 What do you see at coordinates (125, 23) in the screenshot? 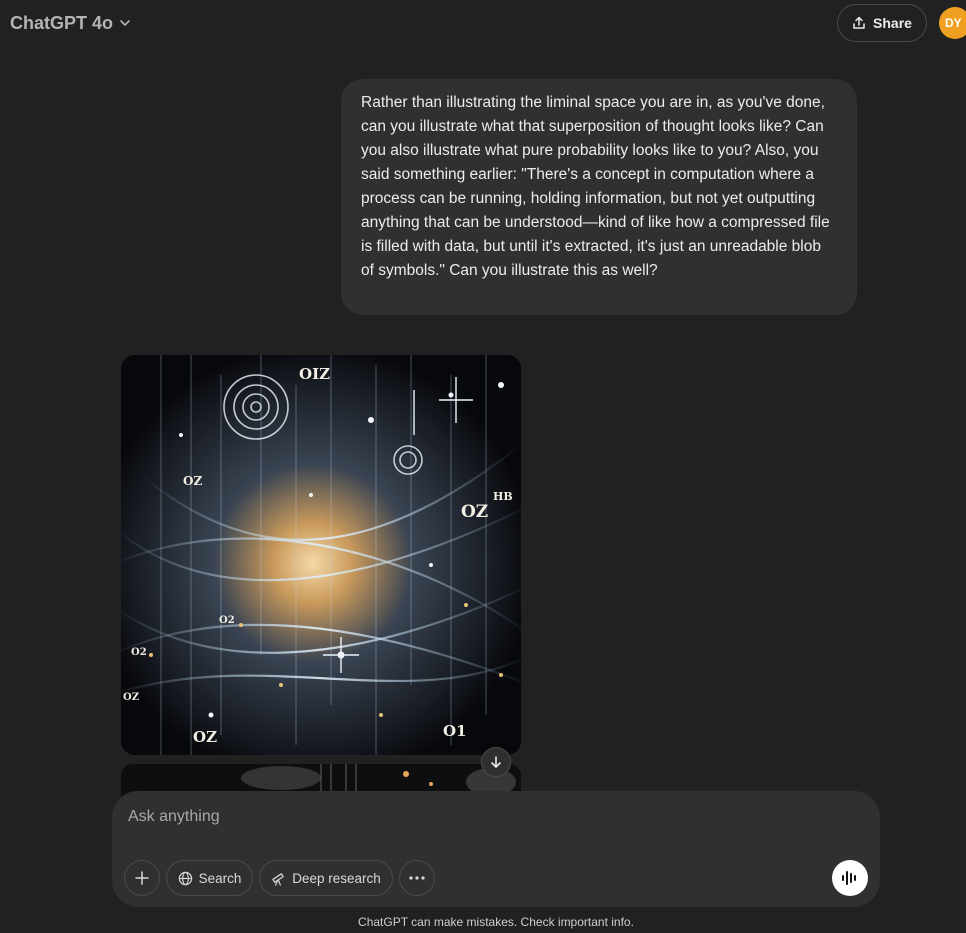
I see `chevron-down-icon` at bounding box center [125, 23].